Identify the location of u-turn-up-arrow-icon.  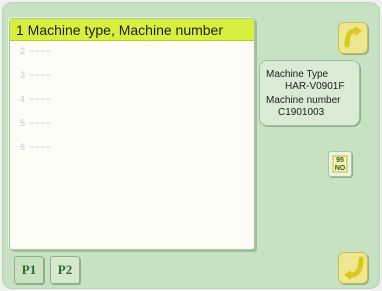
(353, 37).